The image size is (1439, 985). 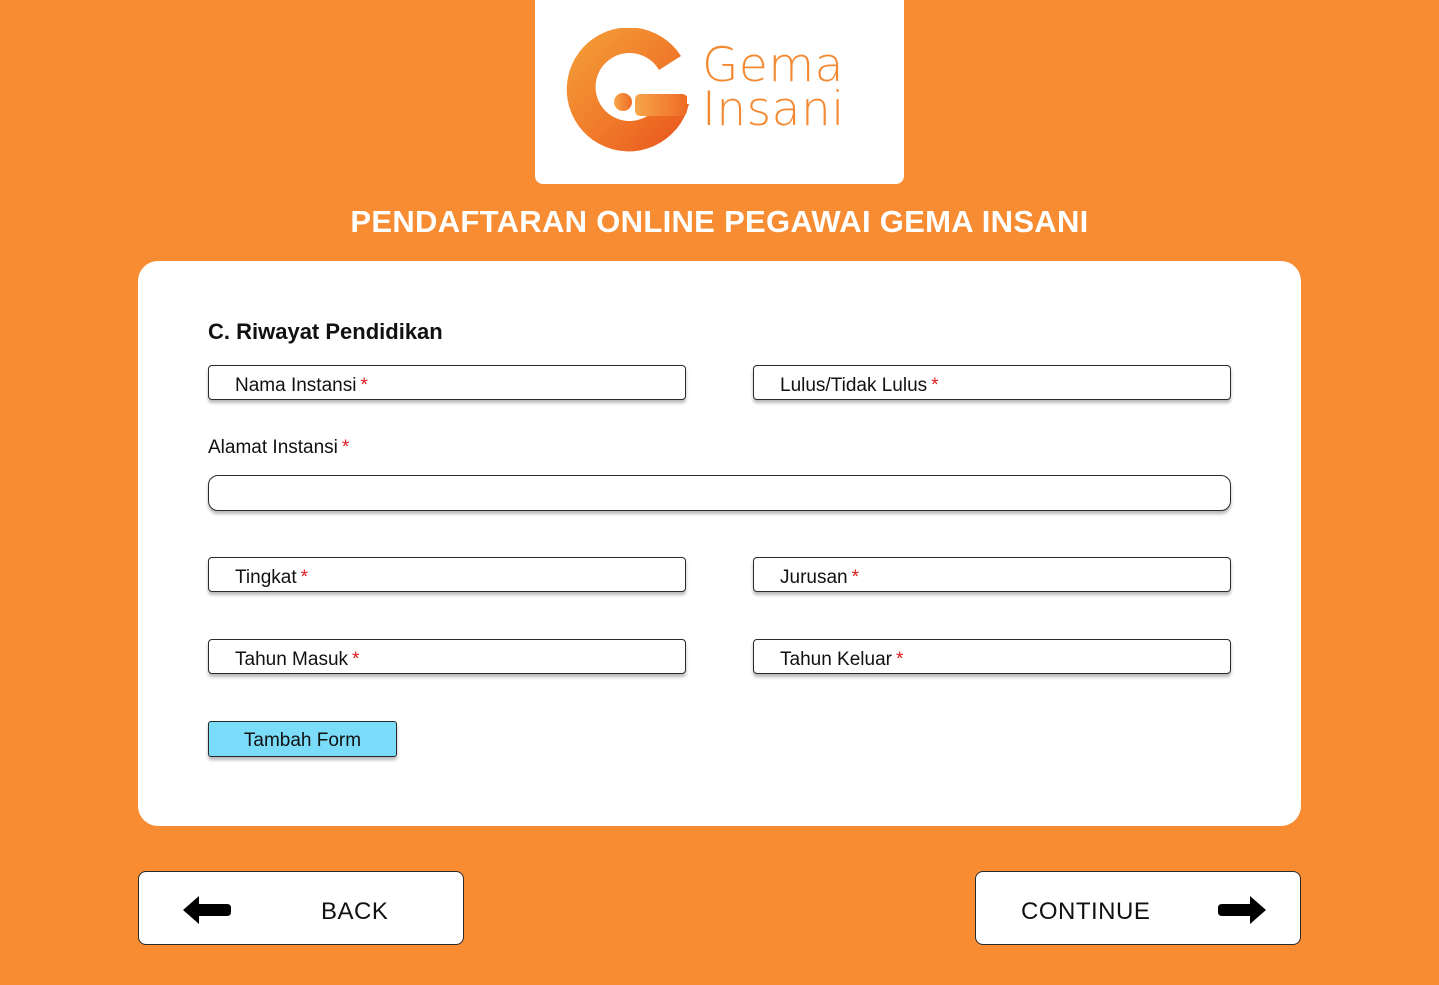 I want to click on page-title: PENDAFTARAN ONLINE PEGAWAI GEMA INSANI, so click(x=719, y=221).